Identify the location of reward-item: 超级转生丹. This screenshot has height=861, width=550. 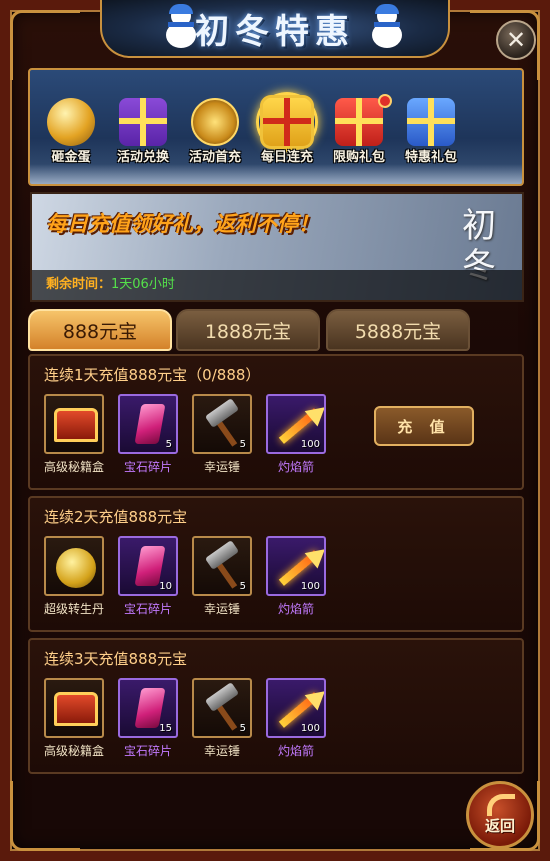
(74, 580).